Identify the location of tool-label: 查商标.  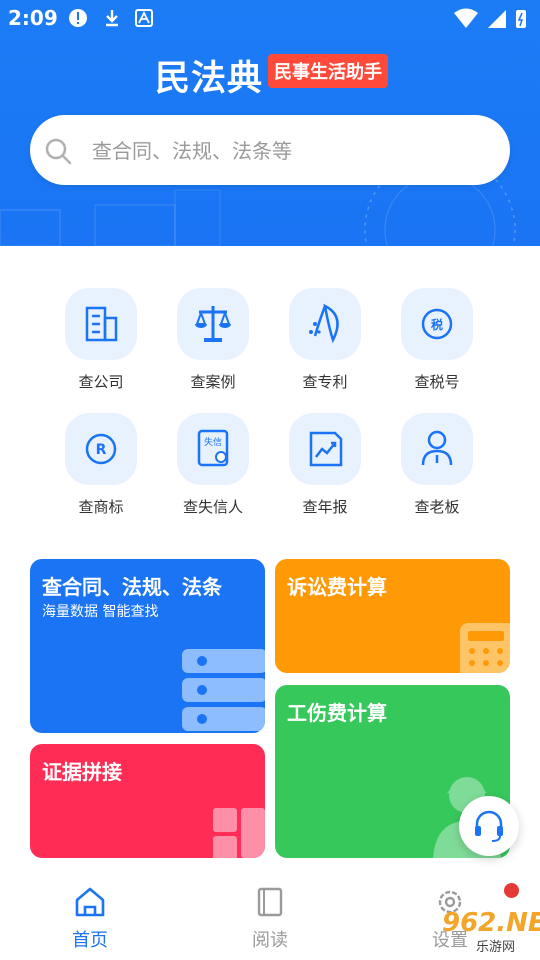
(101, 507).